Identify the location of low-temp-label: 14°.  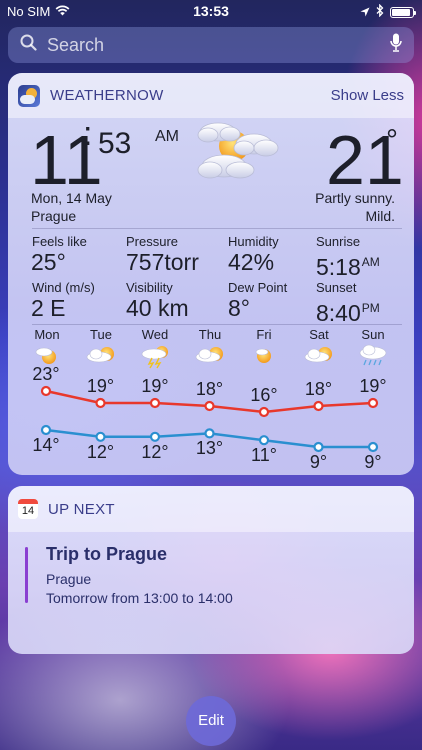
(46, 445).